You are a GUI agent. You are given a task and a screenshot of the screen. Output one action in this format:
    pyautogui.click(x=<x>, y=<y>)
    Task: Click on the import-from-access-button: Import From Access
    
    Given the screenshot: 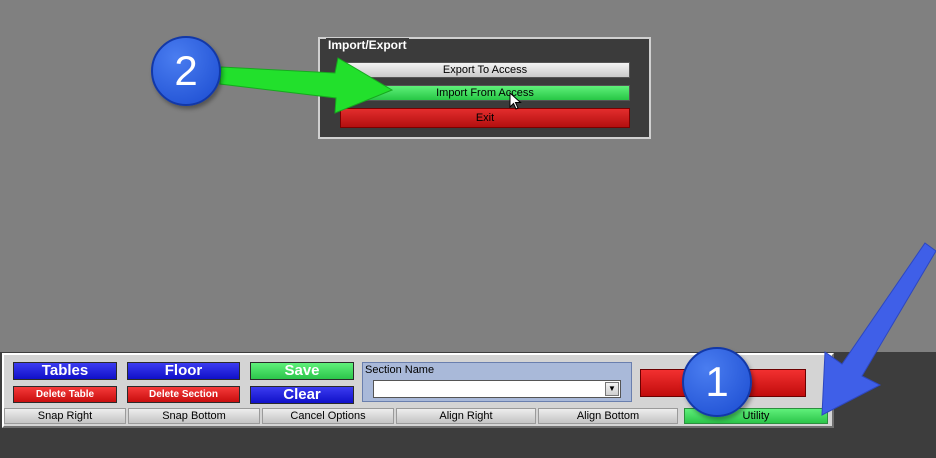 What is the action you would take?
    pyautogui.click(x=485, y=93)
    